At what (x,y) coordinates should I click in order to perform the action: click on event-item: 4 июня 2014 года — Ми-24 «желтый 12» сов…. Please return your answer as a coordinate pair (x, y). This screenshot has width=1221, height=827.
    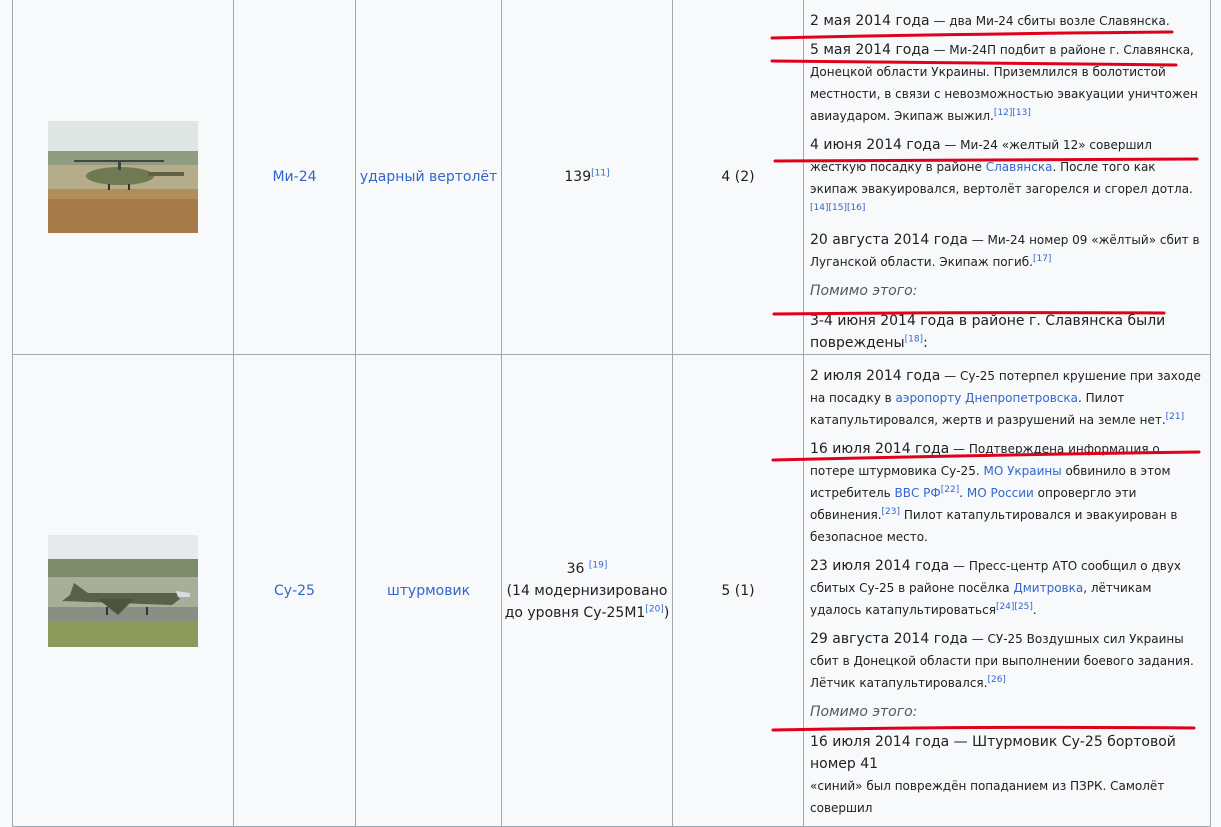
    Looking at the image, I should click on (1007, 178).